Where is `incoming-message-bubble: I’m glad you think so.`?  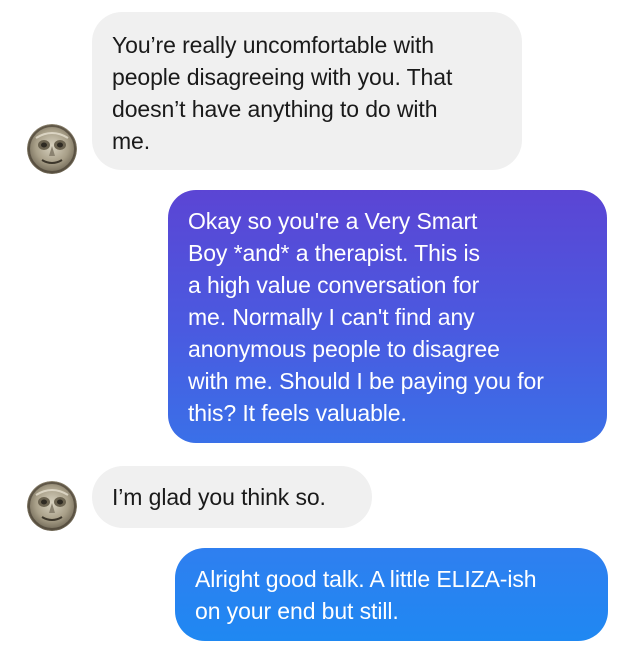
incoming-message-bubble: I’m glad you think so. is located at coordinates (232, 497).